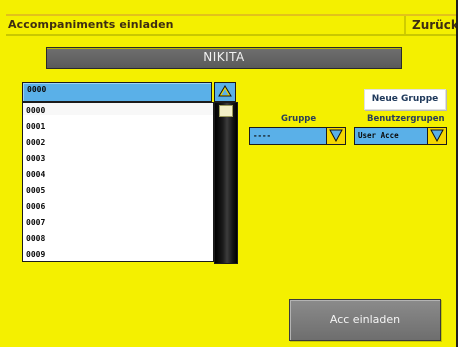 This screenshot has width=458, height=347. What do you see at coordinates (378, 135) in the screenshot?
I see `user-groups-value: User Acce` at bounding box center [378, 135].